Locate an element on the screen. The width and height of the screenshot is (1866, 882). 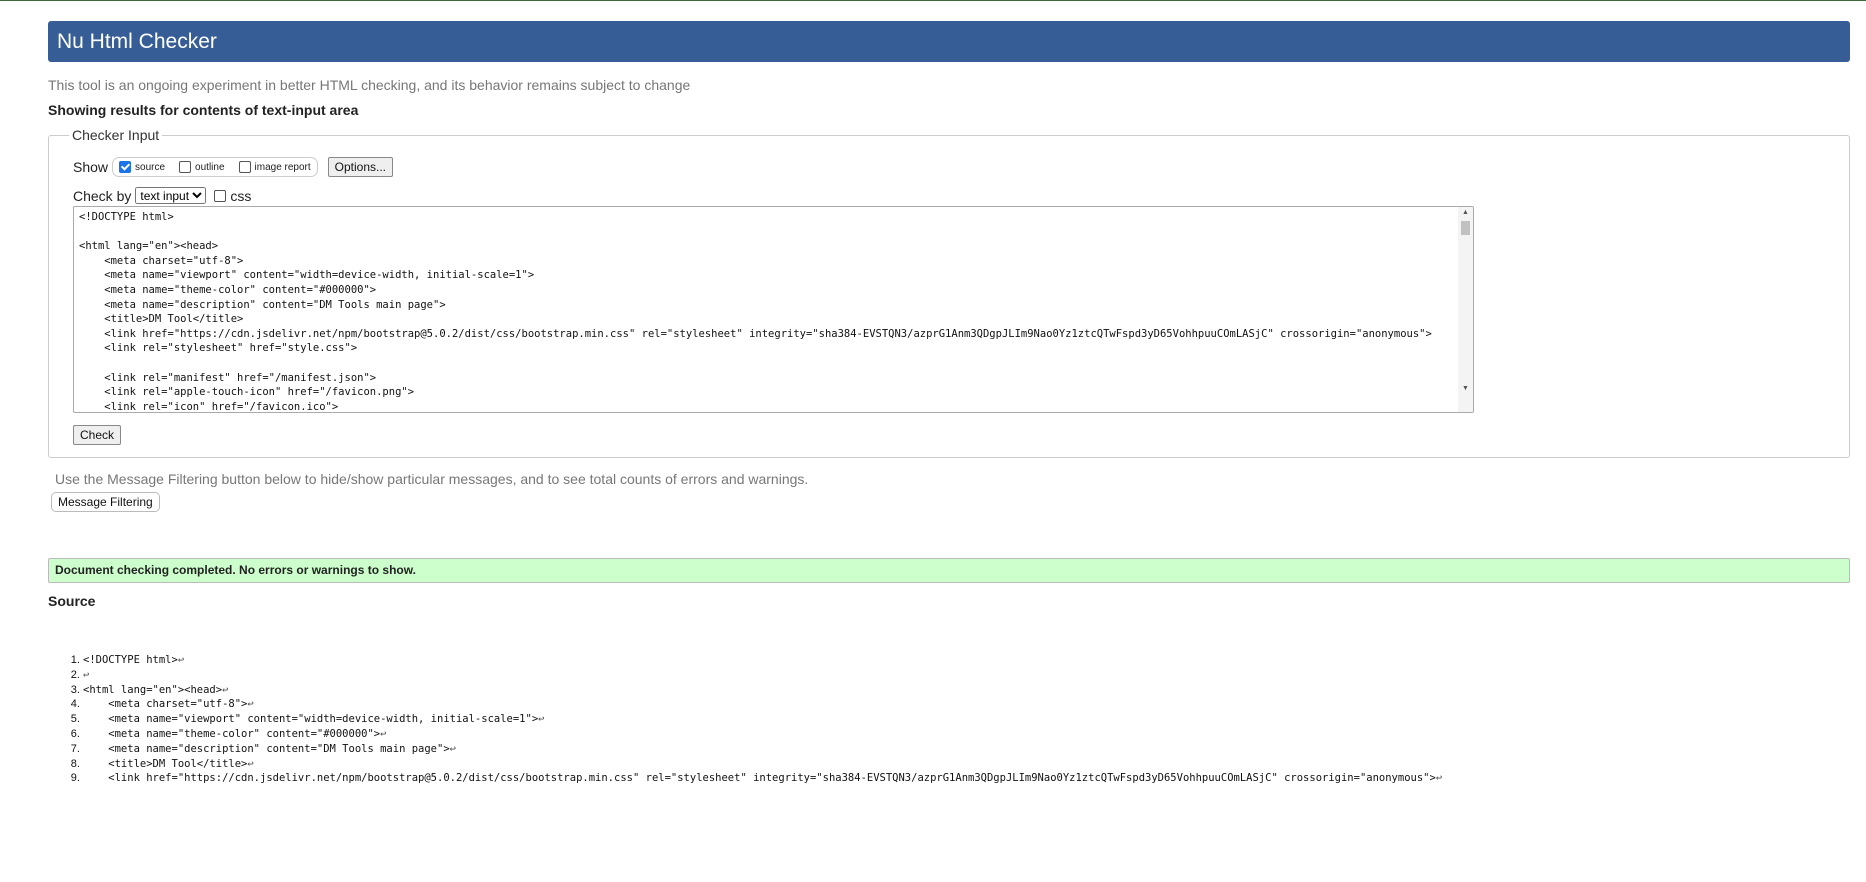
css-checkbox is located at coordinates (220, 195).